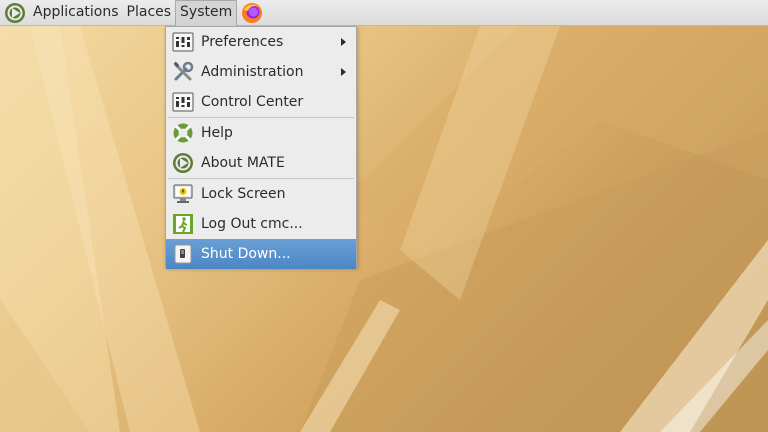 The image size is (768, 432). What do you see at coordinates (252, 13) in the screenshot?
I see `firefox-icon` at bounding box center [252, 13].